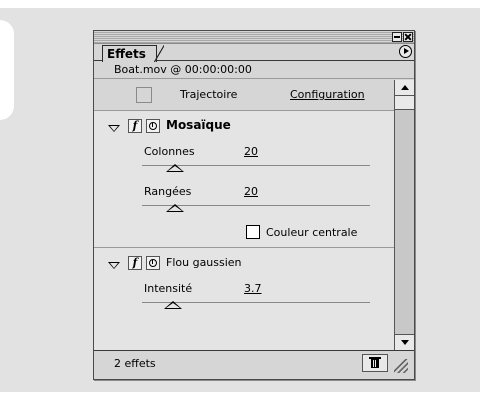  What do you see at coordinates (133, 53) in the screenshot?
I see `tab-effets: Effets` at bounding box center [133, 53].